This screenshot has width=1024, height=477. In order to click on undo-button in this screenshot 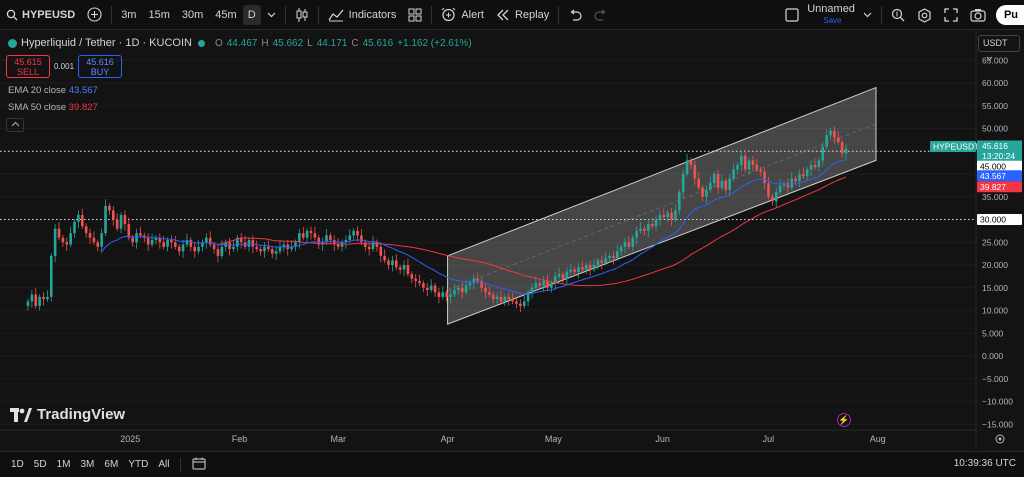, I will do `click(575, 15)`.